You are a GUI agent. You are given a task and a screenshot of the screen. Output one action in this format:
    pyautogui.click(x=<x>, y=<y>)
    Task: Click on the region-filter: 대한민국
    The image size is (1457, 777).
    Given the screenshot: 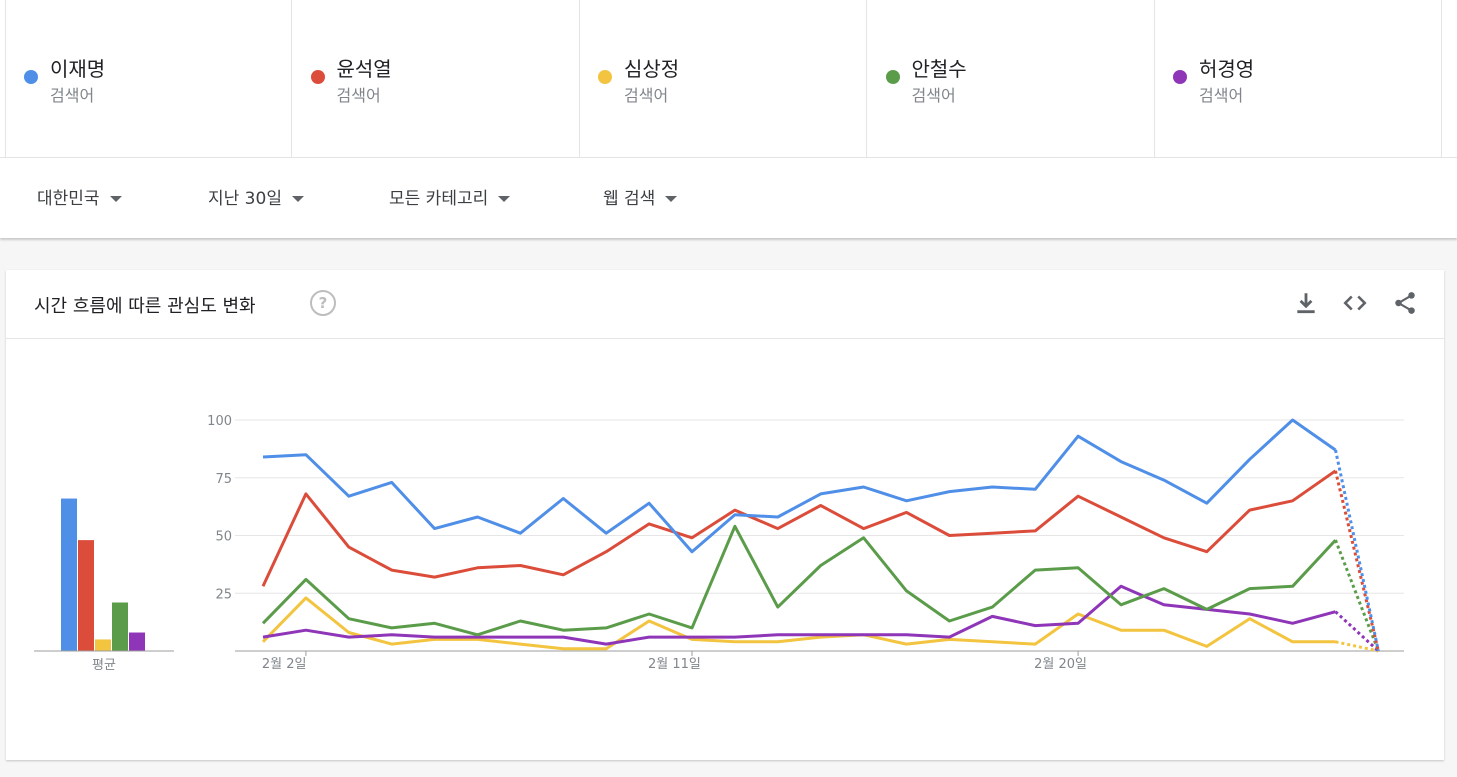 What is the action you would take?
    pyautogui.click(x=79, y=196)
    